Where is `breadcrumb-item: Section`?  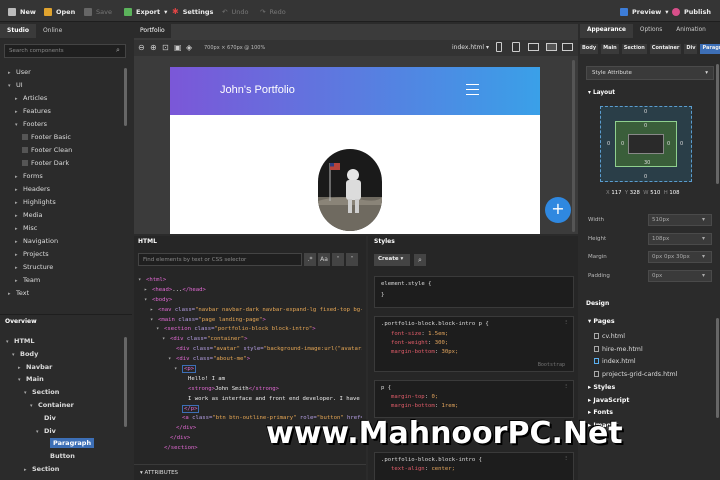
breadcrumb-item: Section is located at coordinates (634, 49).